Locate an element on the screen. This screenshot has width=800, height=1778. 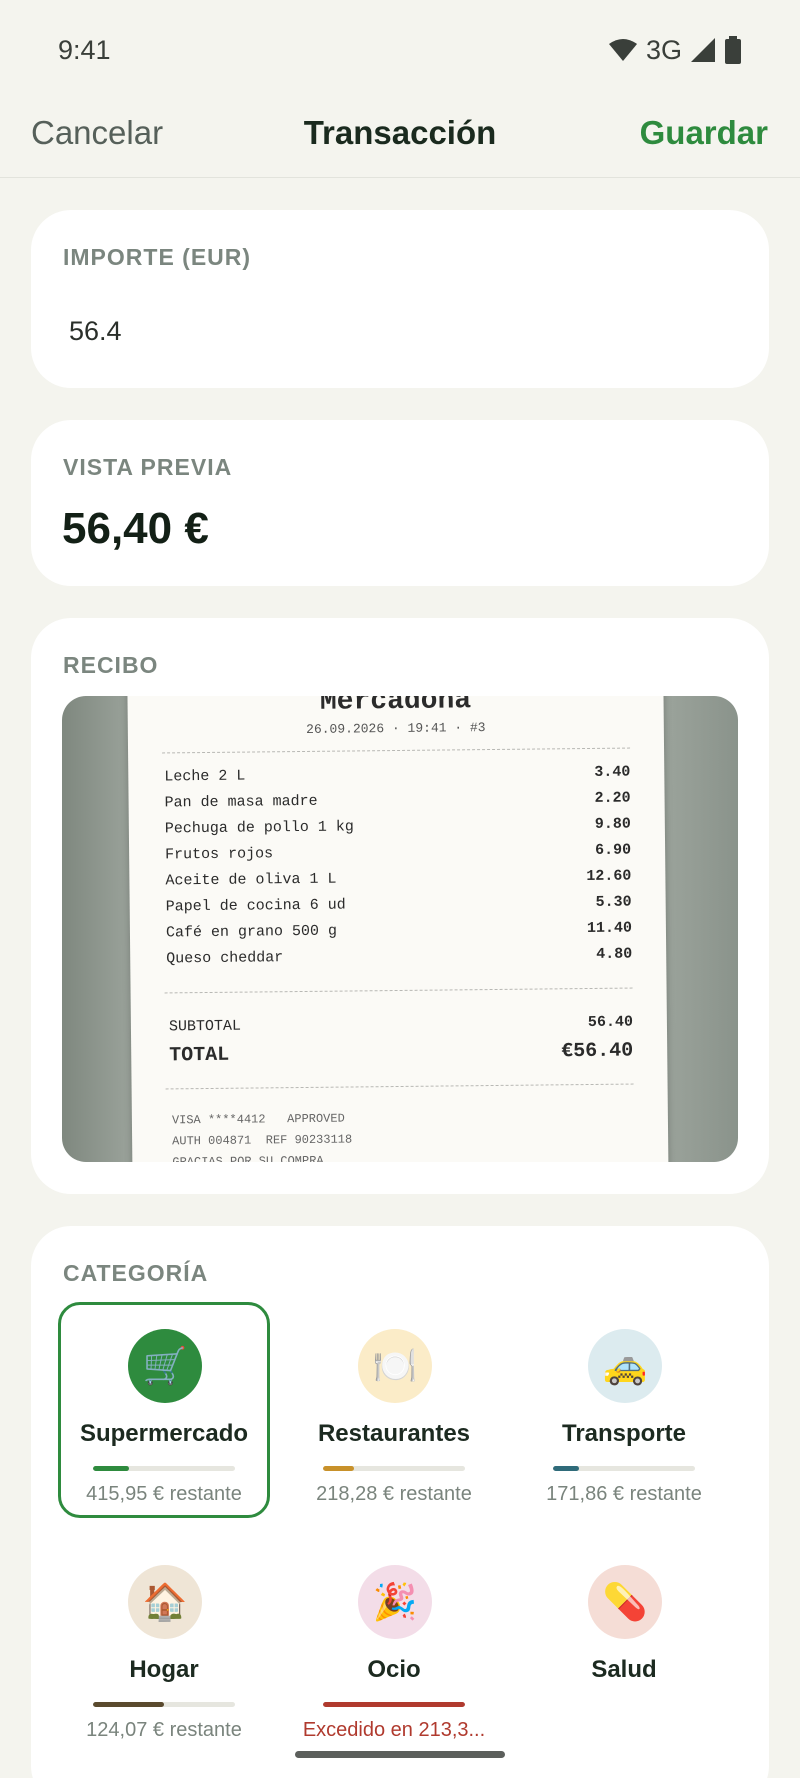
category-remaining: 171,86 € restante is located at coordinates (624, 1494).